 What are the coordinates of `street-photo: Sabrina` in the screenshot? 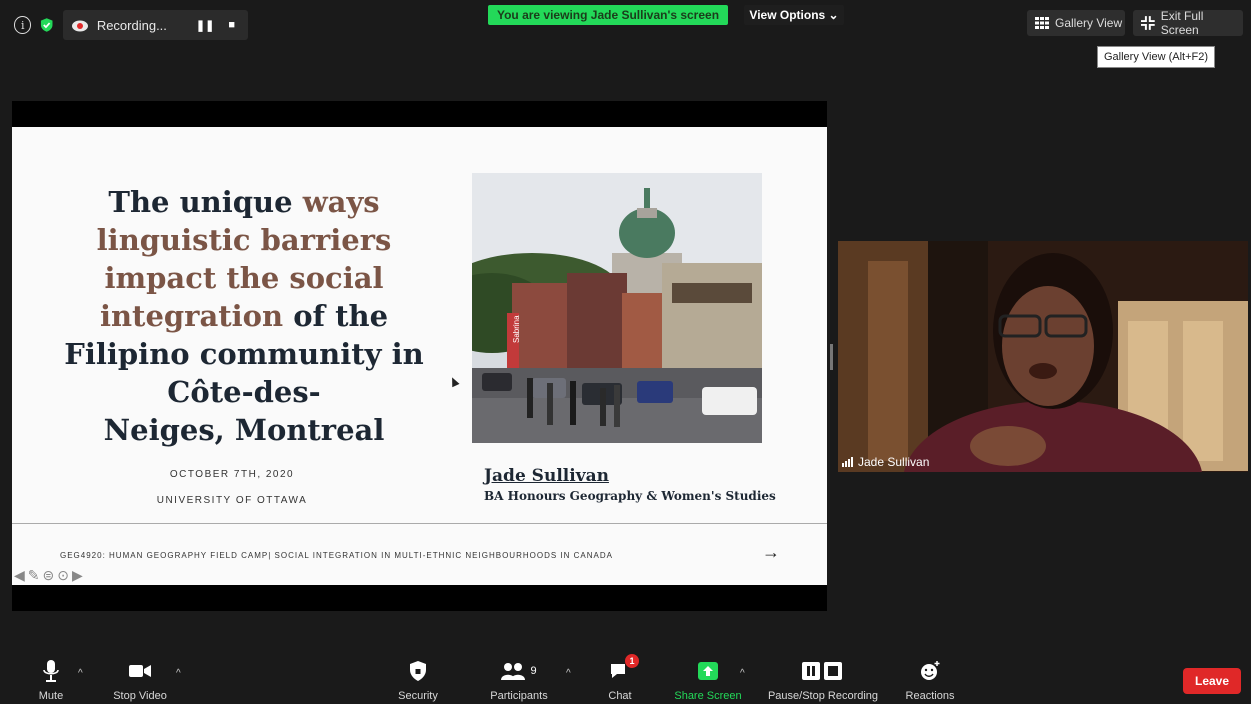 It's located at (617, 308).